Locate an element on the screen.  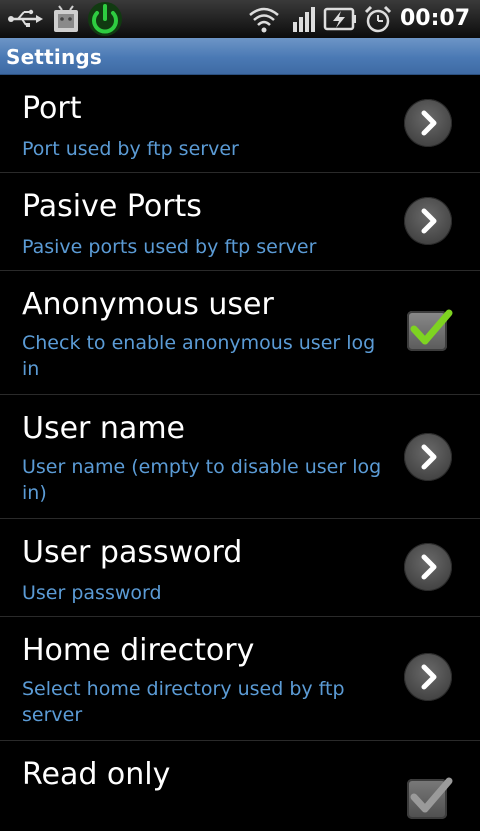
setting-user-password: User password User password is located at coordinates (240, 568).